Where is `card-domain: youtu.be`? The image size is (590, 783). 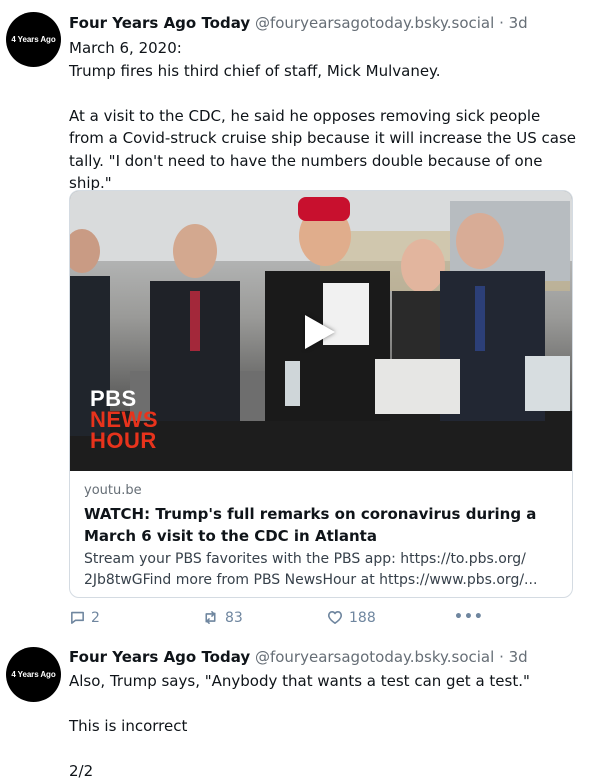
card-domain: youtu.be is located at coordinates (113, 490).